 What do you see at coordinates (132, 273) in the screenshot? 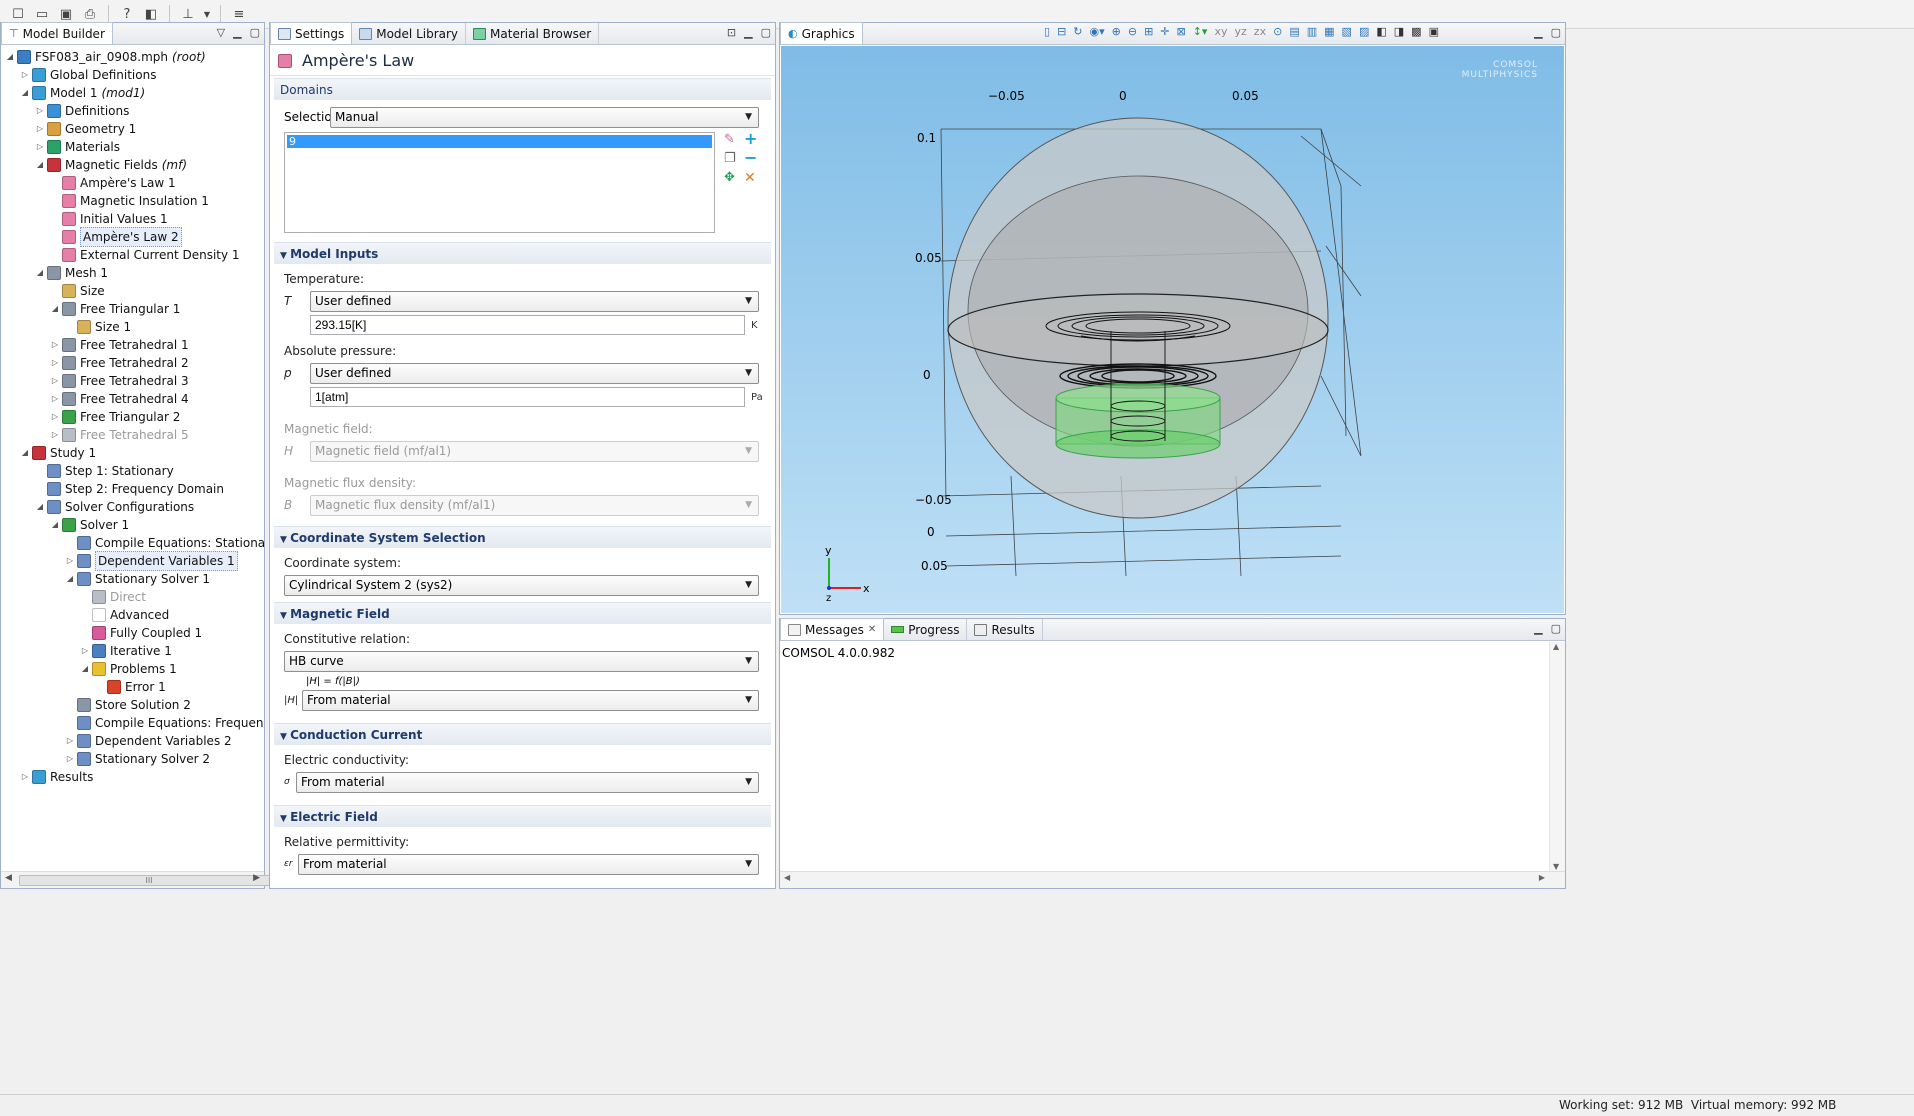
I see `tree-item: ◢ Mesh 1` at bounding box center [132, 273].